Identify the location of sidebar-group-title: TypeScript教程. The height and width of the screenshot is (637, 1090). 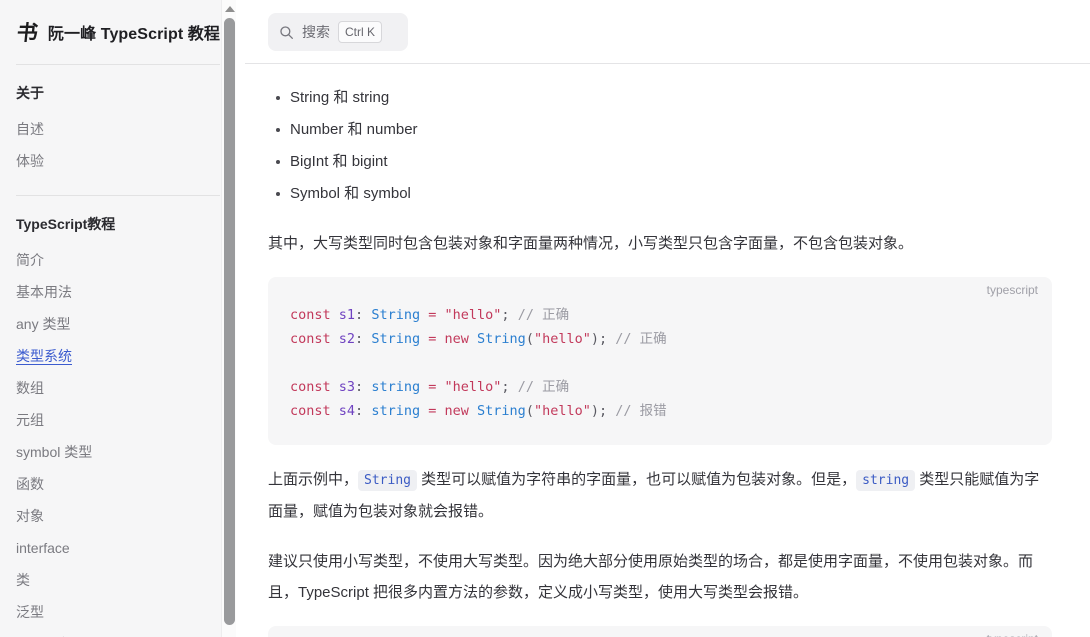
(66, 224).